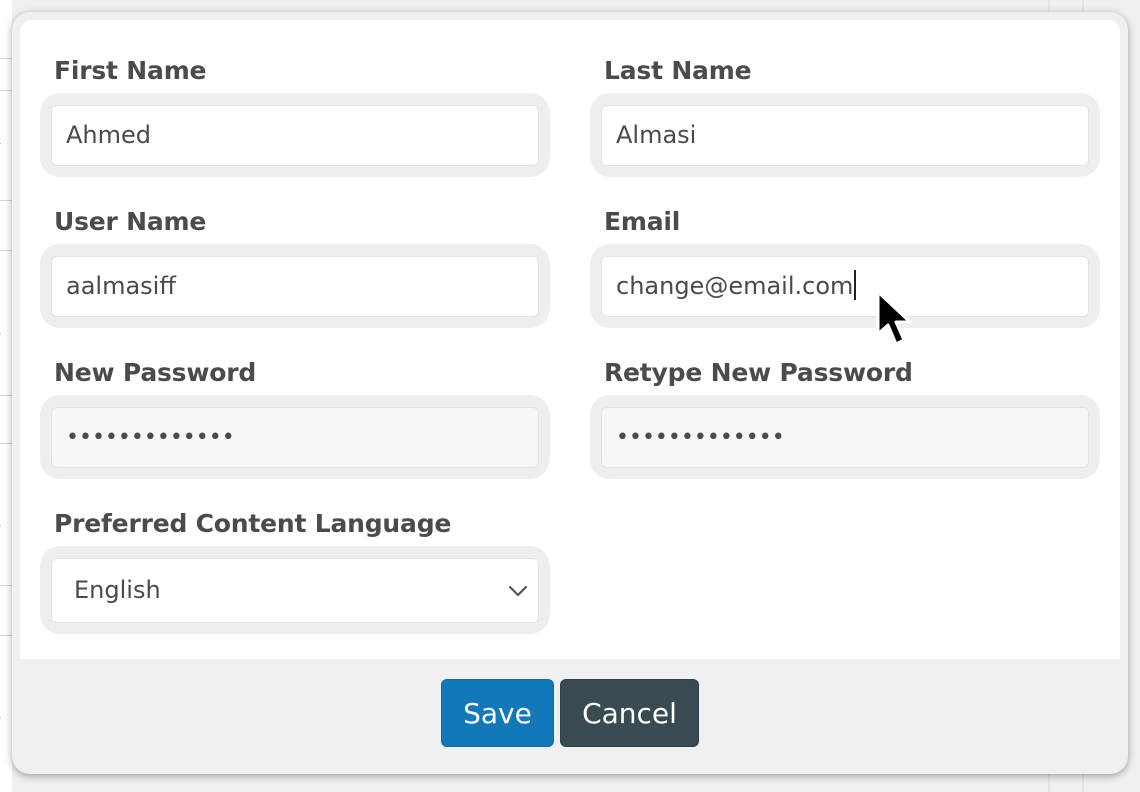  What do you see at coordinates (642, 221) in the screenshot?
I see `email-label: Email` at bounding box center [642, 221].